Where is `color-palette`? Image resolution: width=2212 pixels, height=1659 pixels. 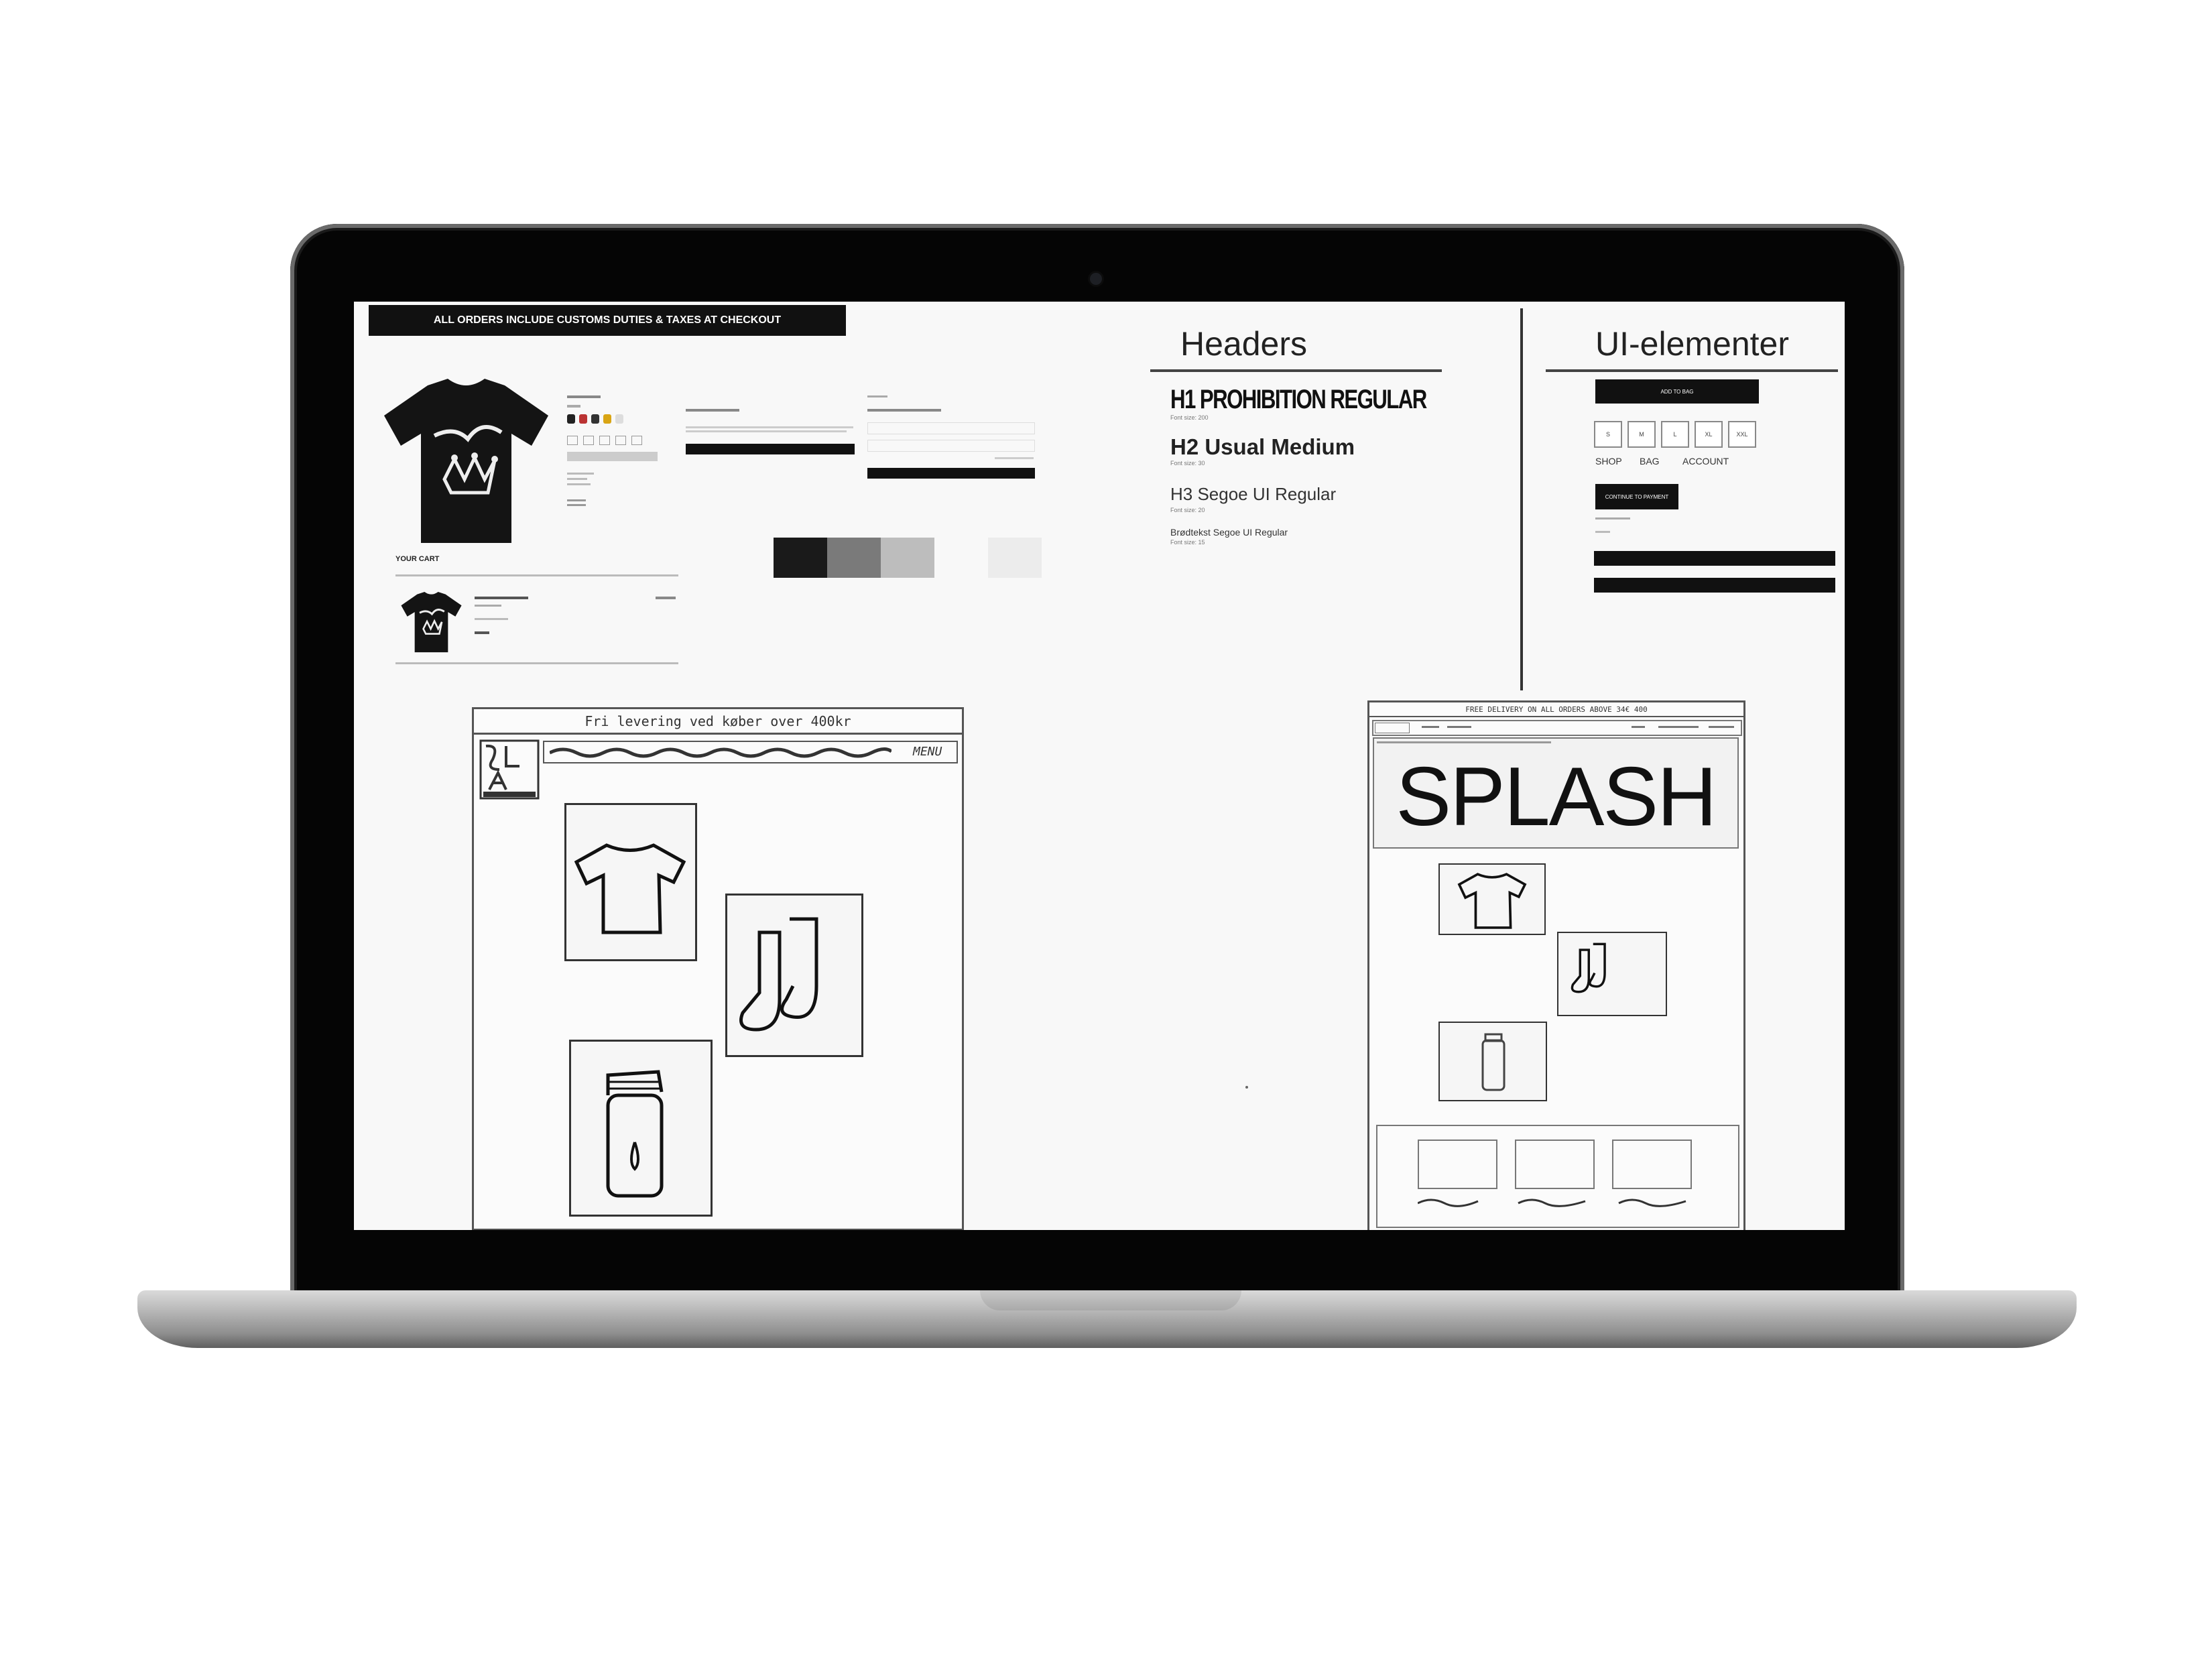 color-palette is located at coordinates (908, 558).